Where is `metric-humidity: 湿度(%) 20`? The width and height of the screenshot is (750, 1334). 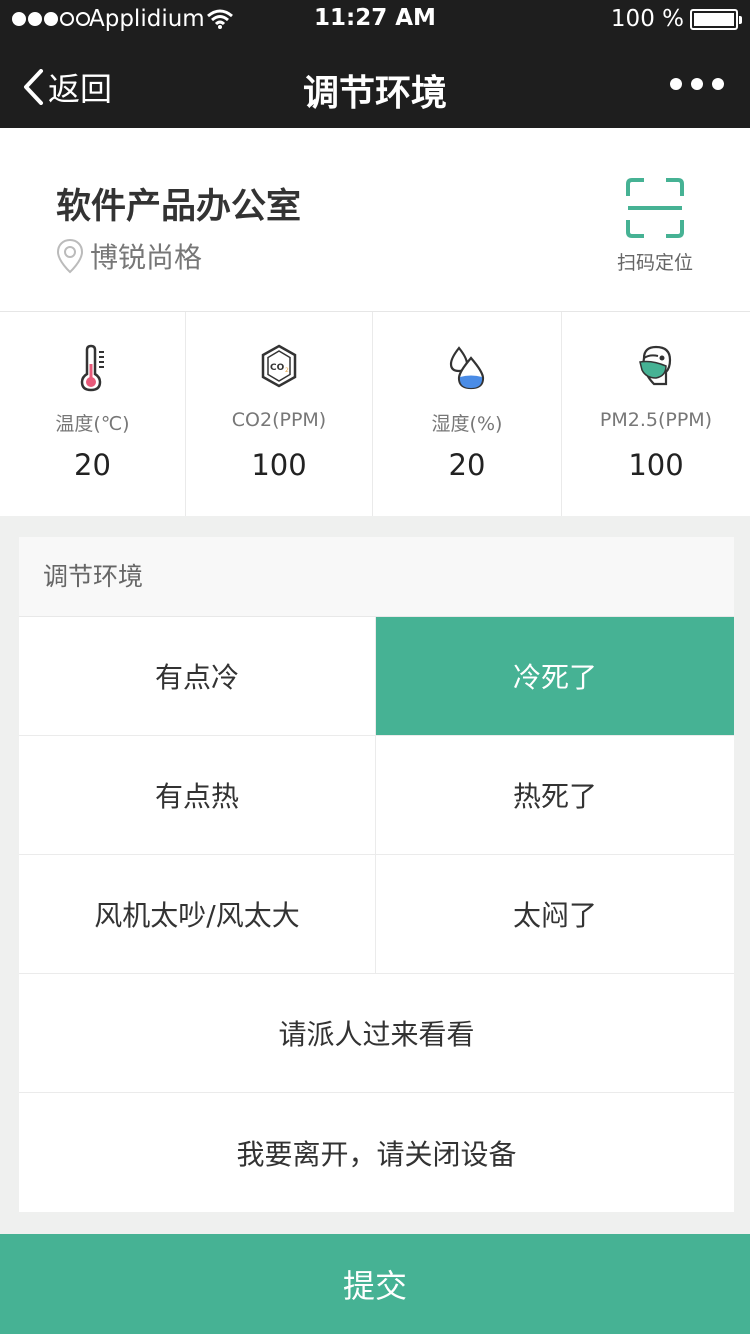
metric-humidity: 湿度(%) 20 is located at coordinates (467, 414).